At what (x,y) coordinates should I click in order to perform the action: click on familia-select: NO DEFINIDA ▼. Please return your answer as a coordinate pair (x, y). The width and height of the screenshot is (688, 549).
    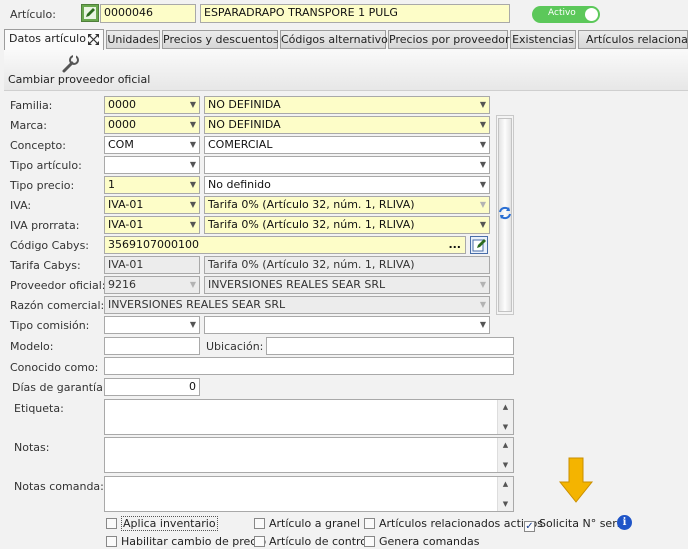
    Looking at the image, I should click on (347, 105).